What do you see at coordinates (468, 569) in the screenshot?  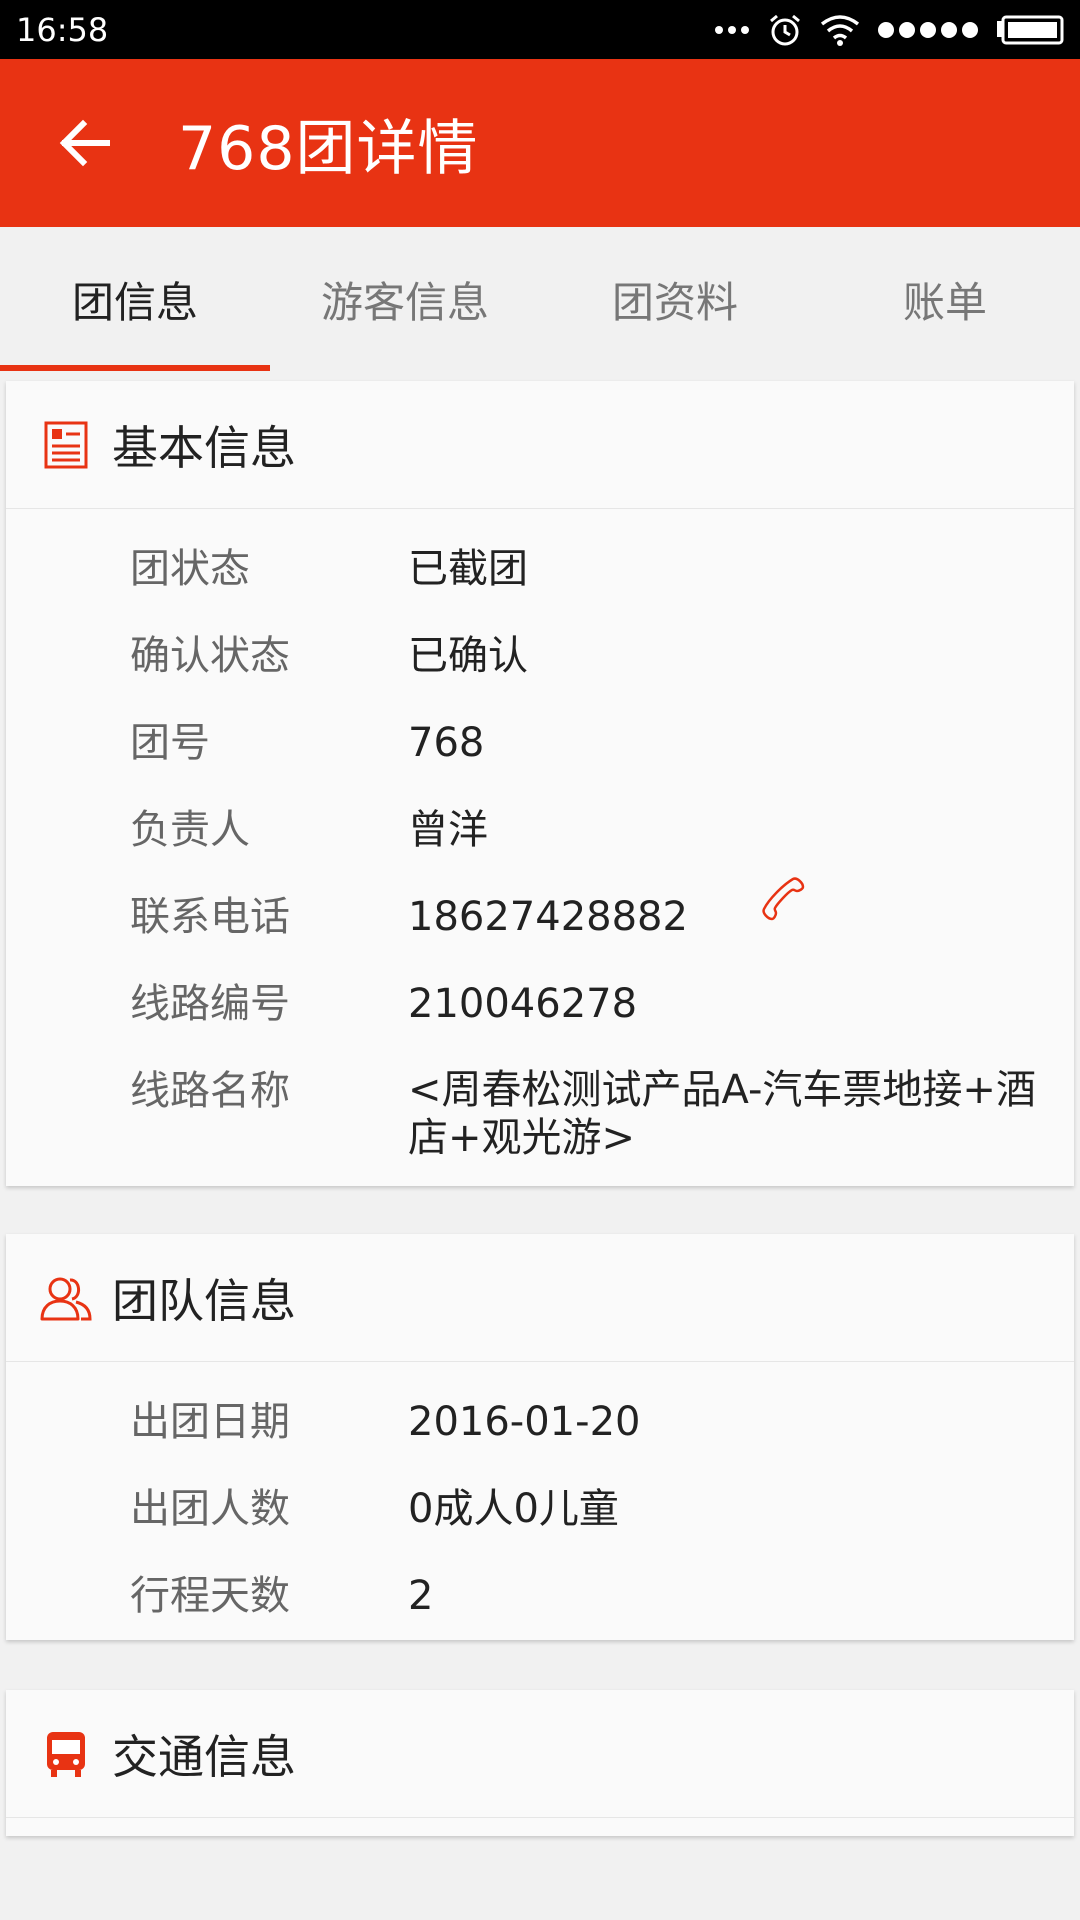 I see `row-value: 已截团` at bounding box center [468, 569].